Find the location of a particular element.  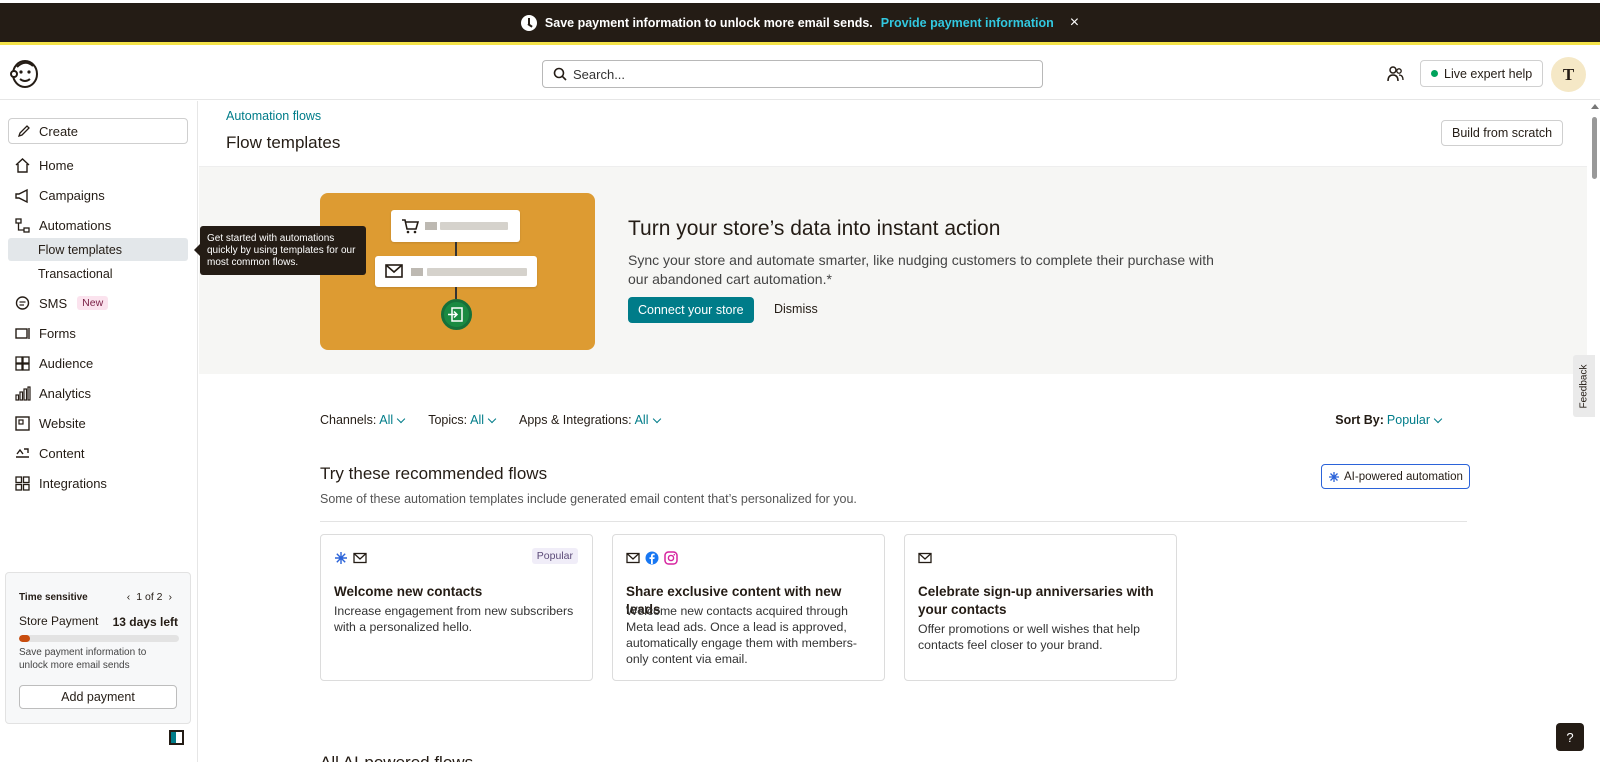

store-payment-title: Store Payment is located at coordinates (59, 621).